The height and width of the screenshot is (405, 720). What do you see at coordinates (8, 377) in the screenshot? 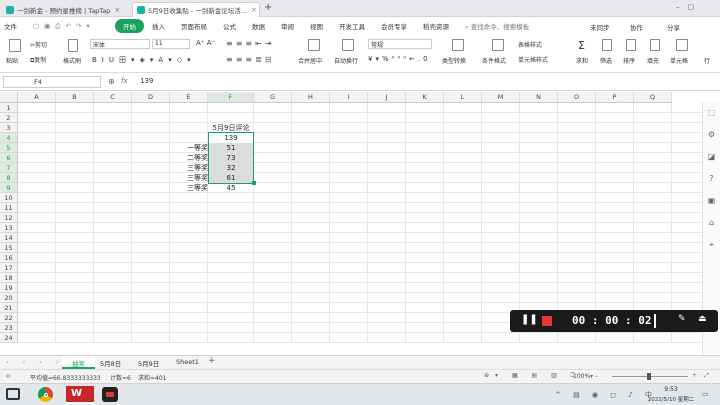
I see `macro-icon: ⎆` at bounding box center [8, 377].